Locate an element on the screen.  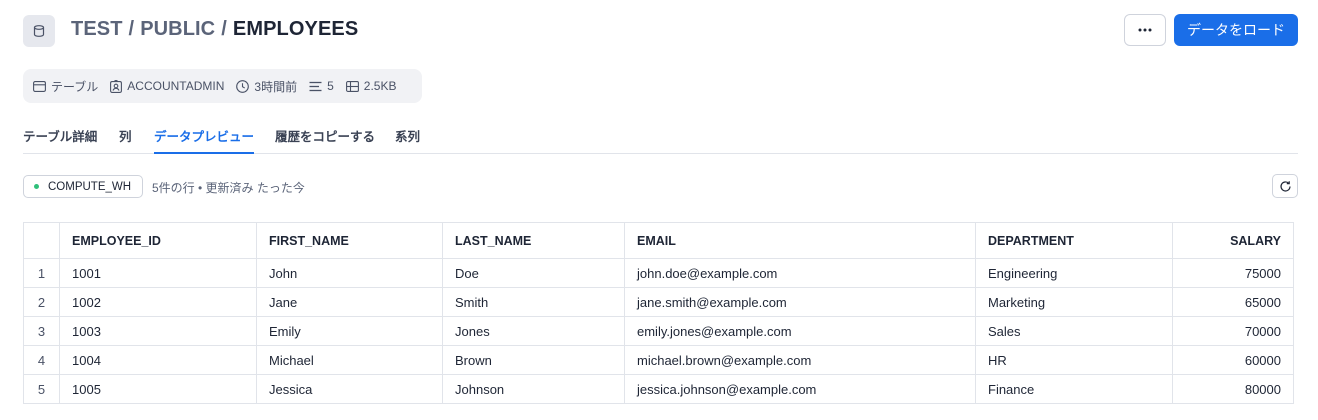
row-index: 2 is located at coordinates (41, 302).